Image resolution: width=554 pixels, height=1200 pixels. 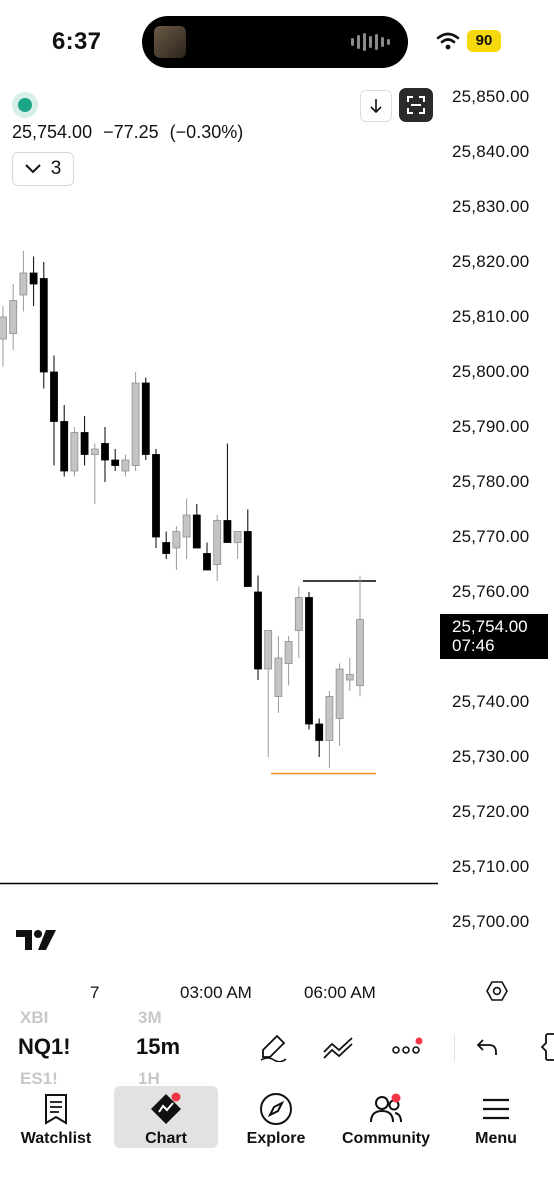 I want to click on compass-icon, so click(x=276, y=1109).